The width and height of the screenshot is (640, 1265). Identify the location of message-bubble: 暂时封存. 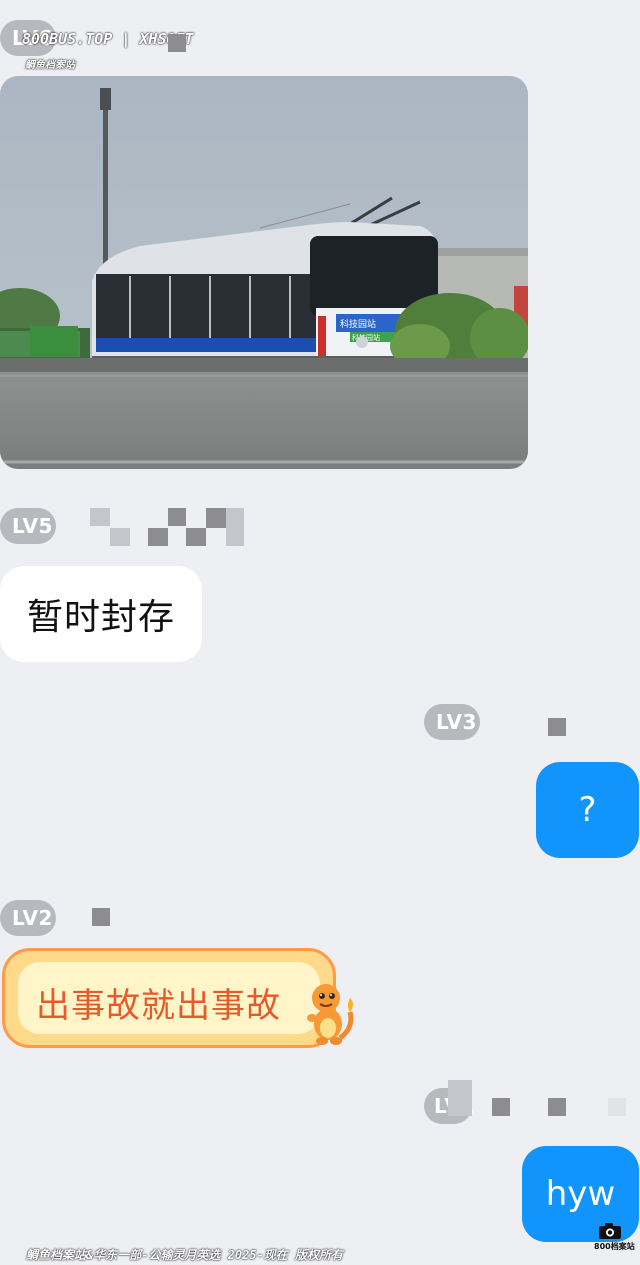
(101, 614).